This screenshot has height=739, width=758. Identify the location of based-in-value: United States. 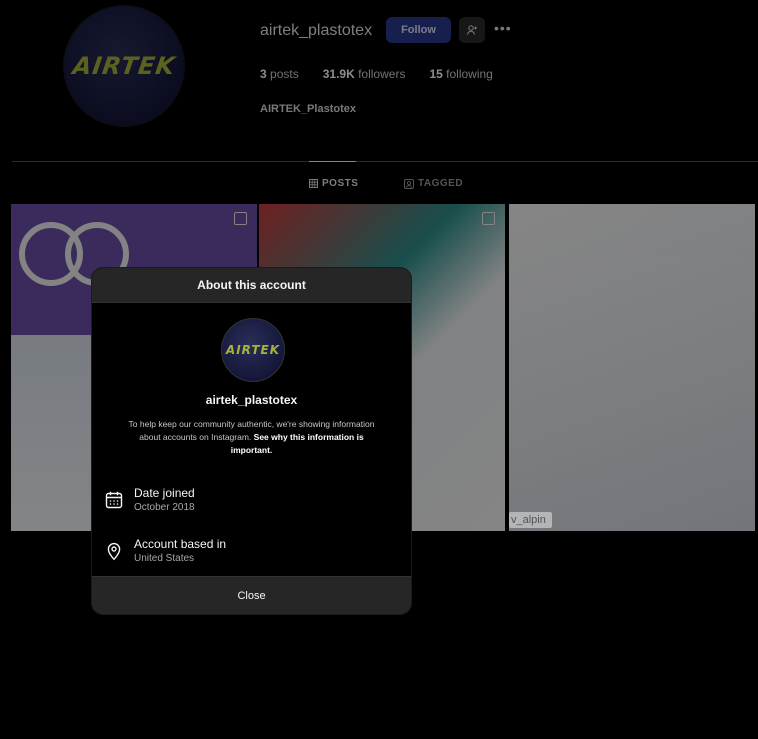
(164, 558).